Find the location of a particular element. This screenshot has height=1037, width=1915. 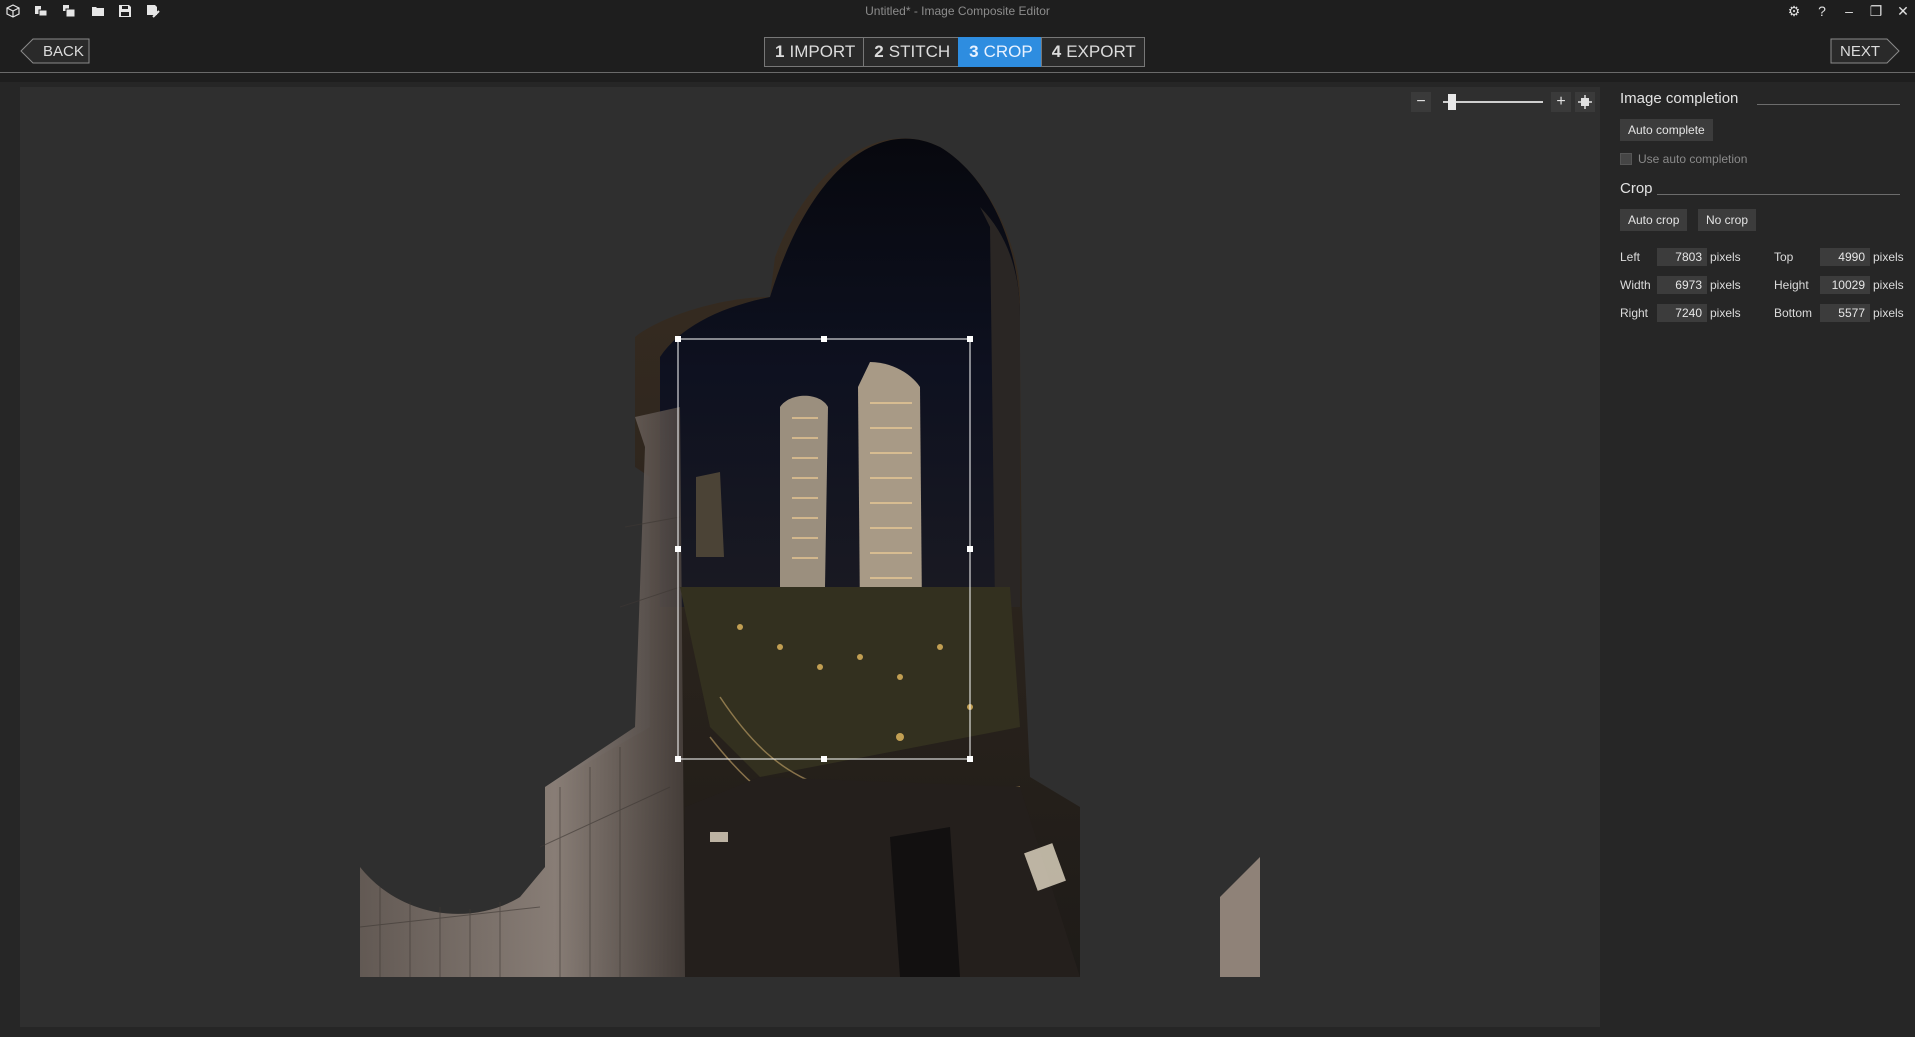

back-button: BACK is located at coordinates (55, 51).